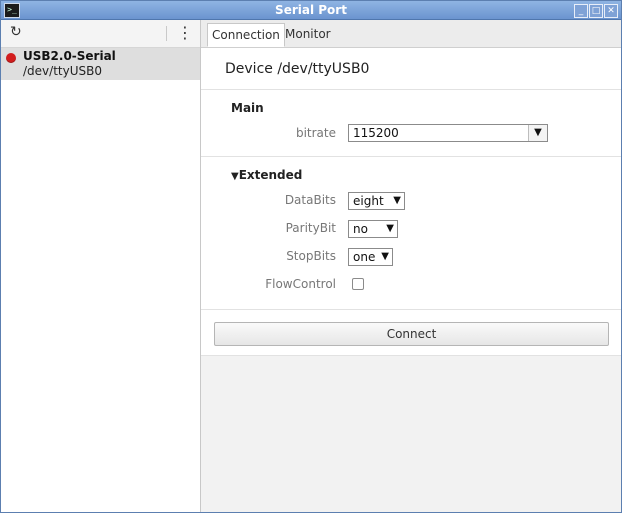 This screenshot has height=513, width=622. Describe the element at coordinates (297, 69) in the screenshot. I see `device-title: Device /dev/ttyUSB0` at that location.